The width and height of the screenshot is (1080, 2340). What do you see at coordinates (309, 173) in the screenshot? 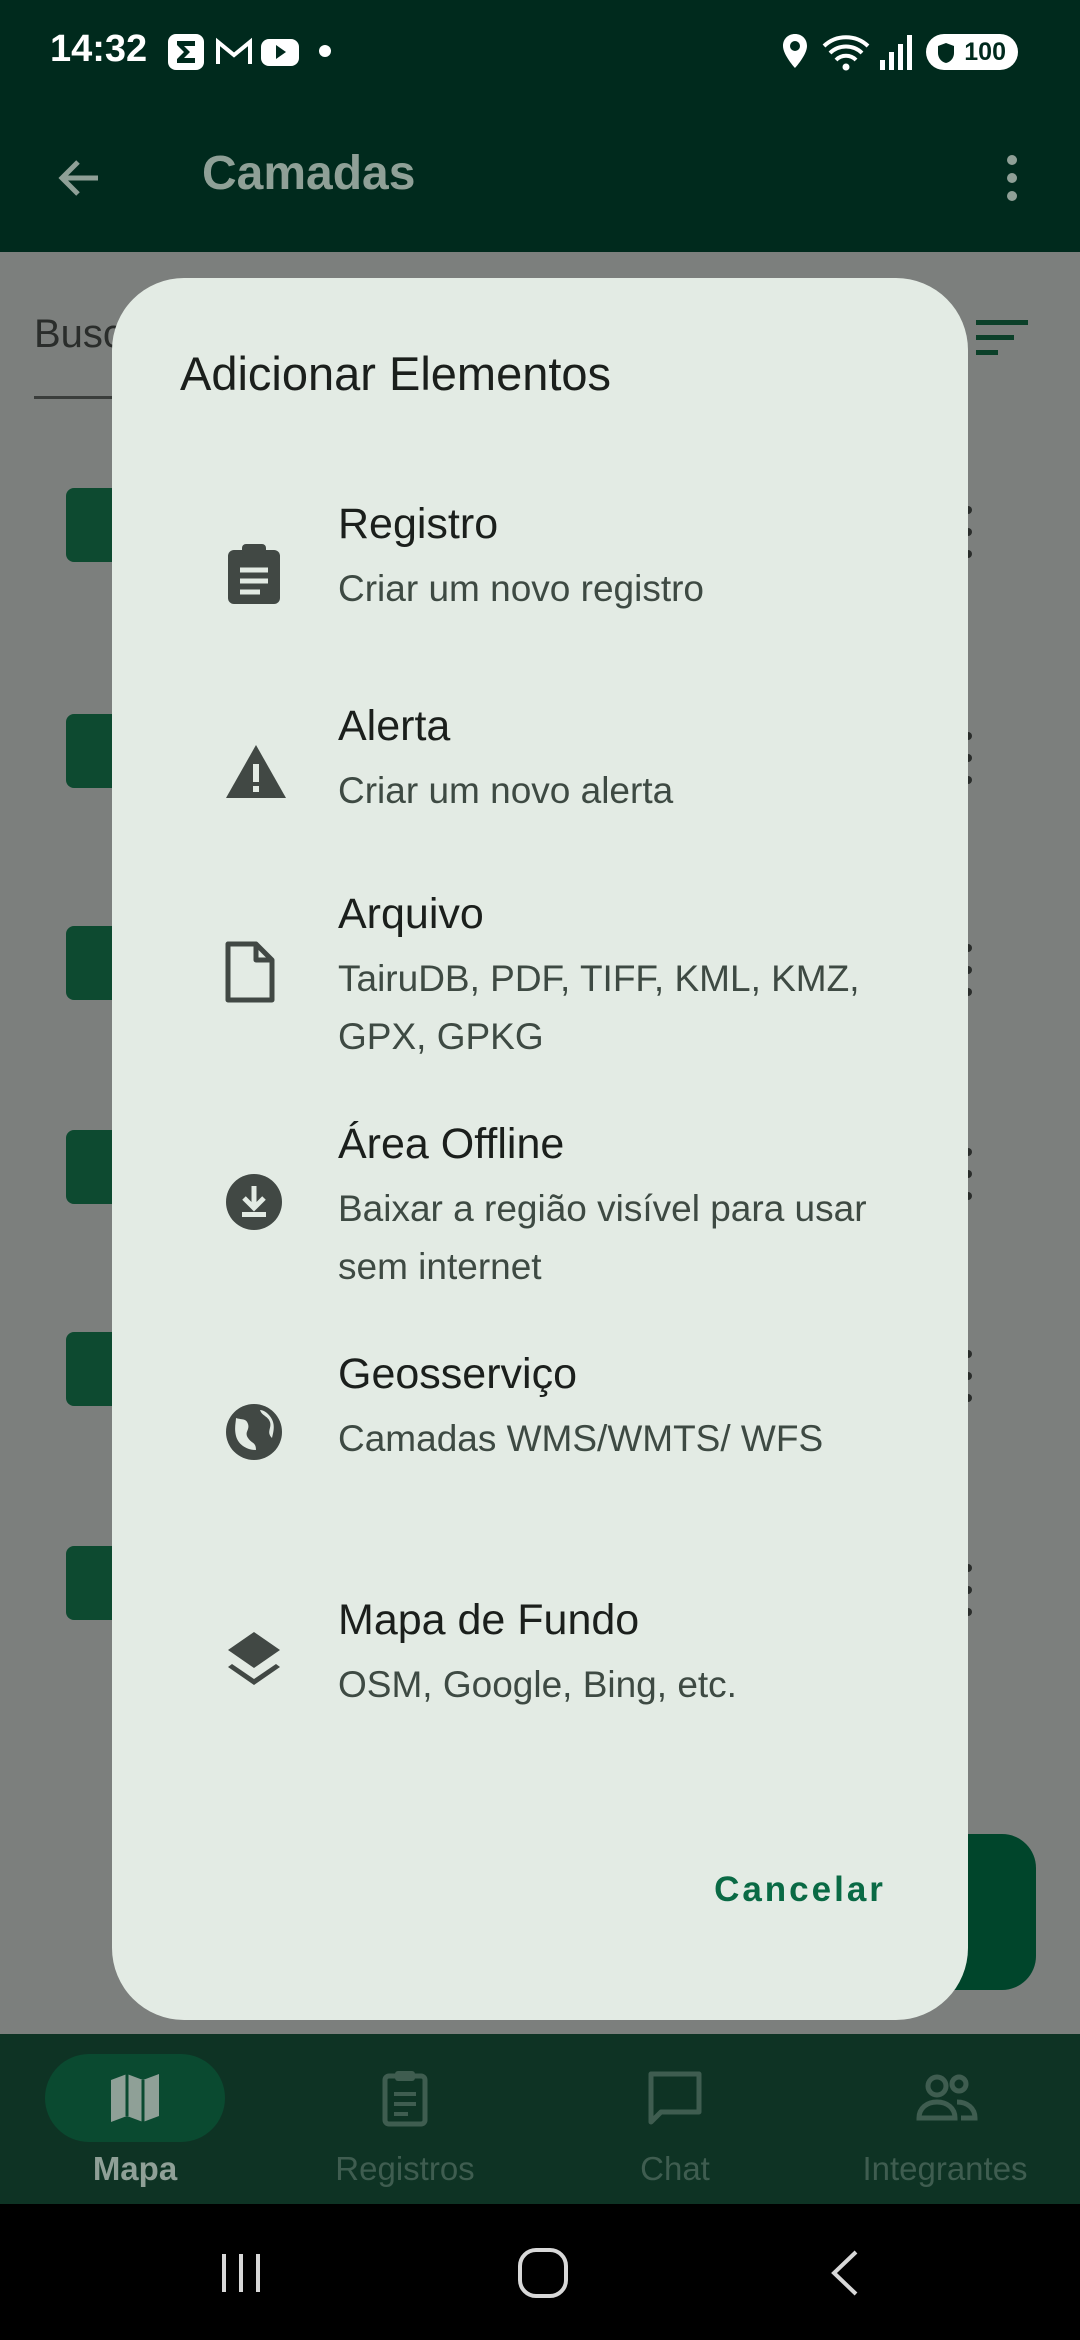
I see `page-title: Camadas` at bounding box center [309, 173].